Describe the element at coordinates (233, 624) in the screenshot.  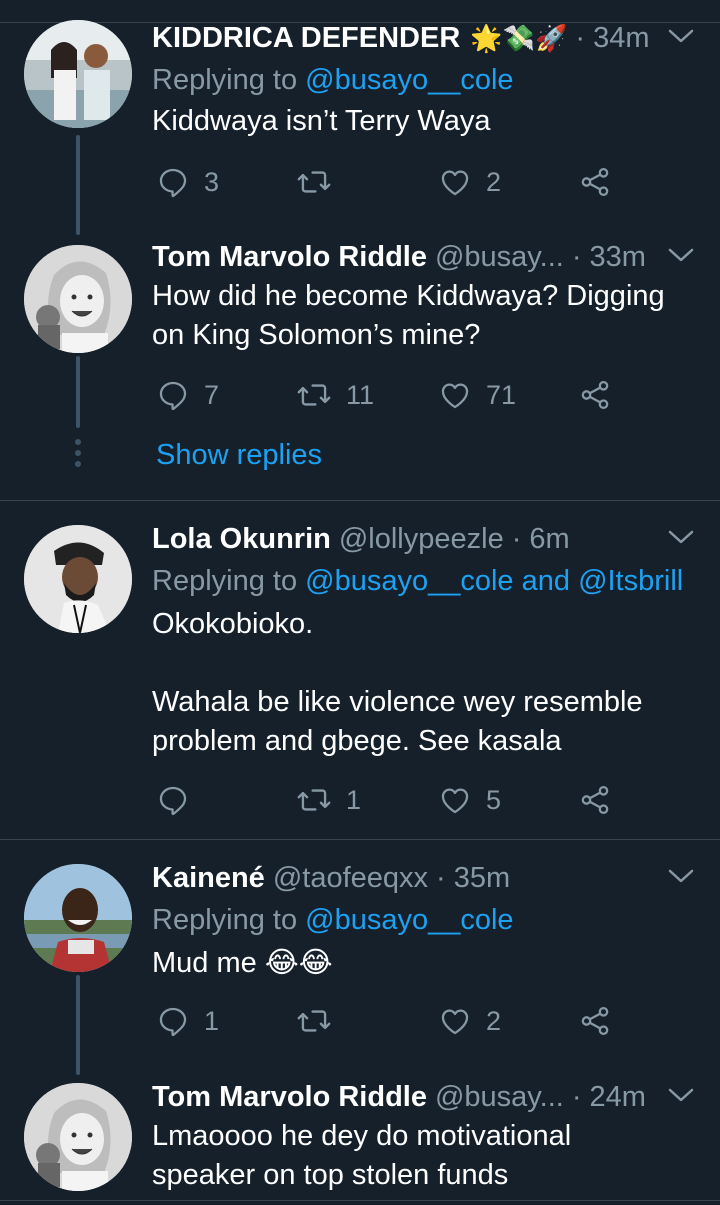
I see `tweet-text-line: Okokobioko.` at that location.